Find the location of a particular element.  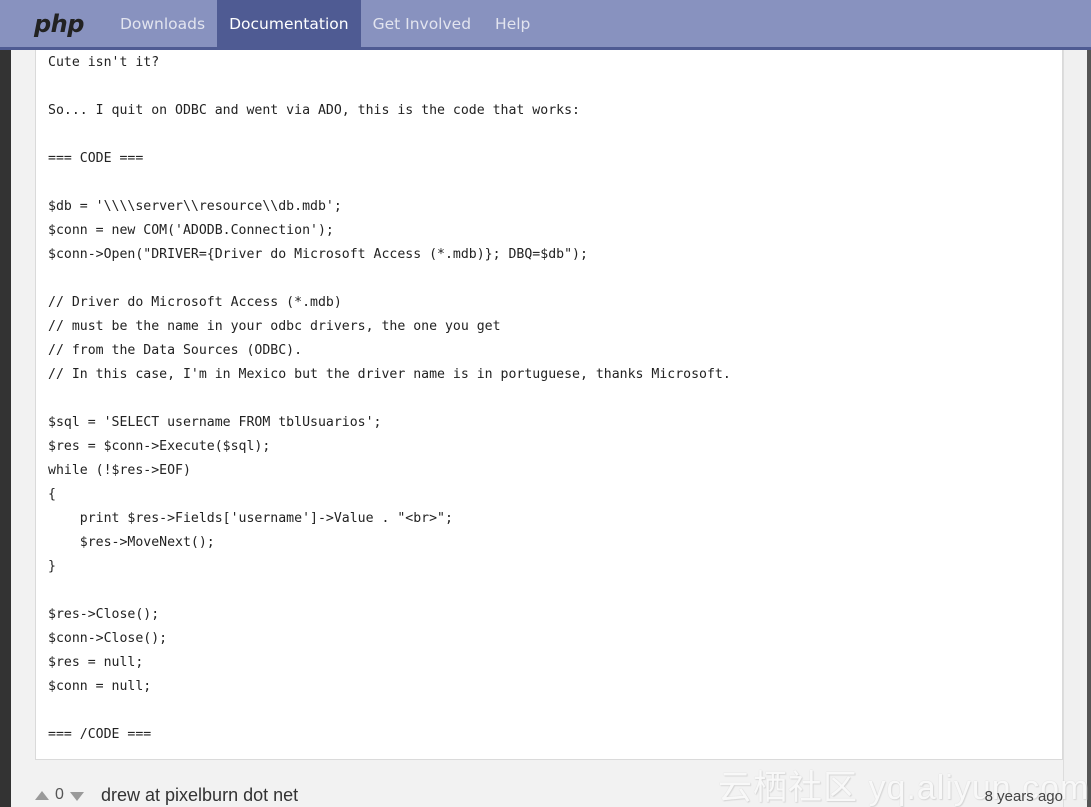

code-line: $conn = null; is located at coordinates (100, 686).